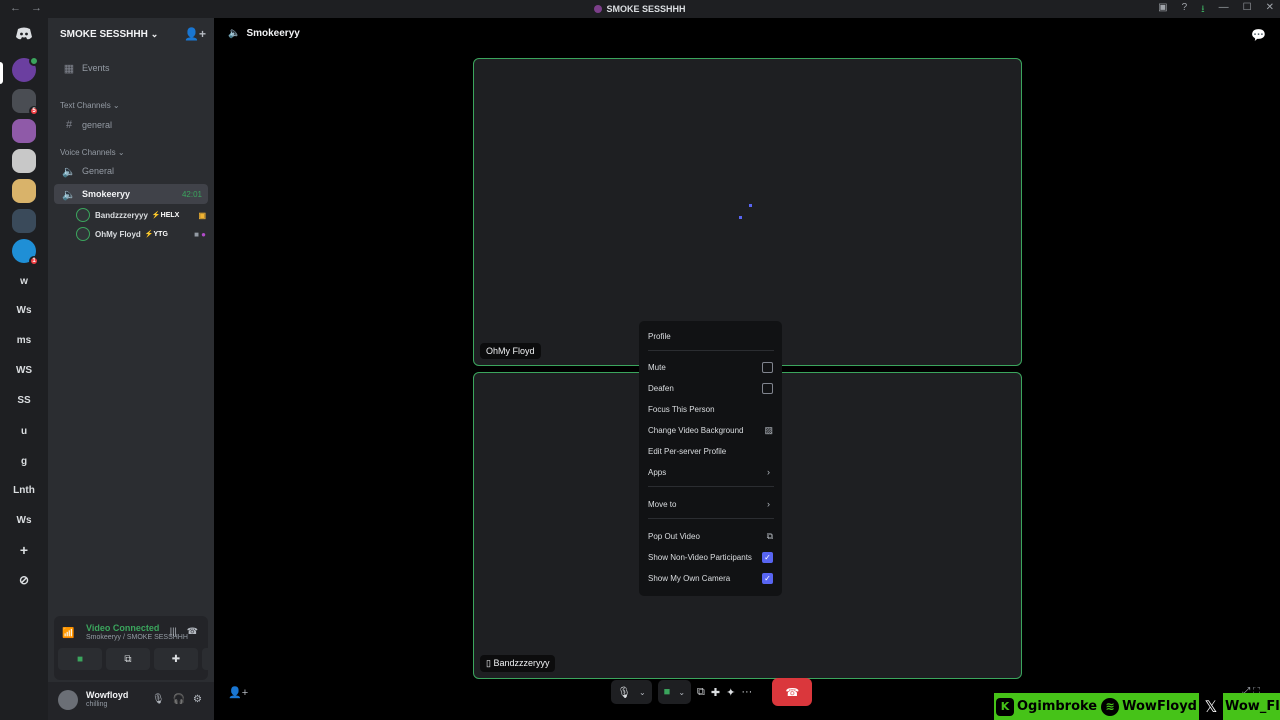  What do you see at coordinates (122, 628) in the screenshot?
I see `voice-status: Video Connected` at bounding box center [122, 628].